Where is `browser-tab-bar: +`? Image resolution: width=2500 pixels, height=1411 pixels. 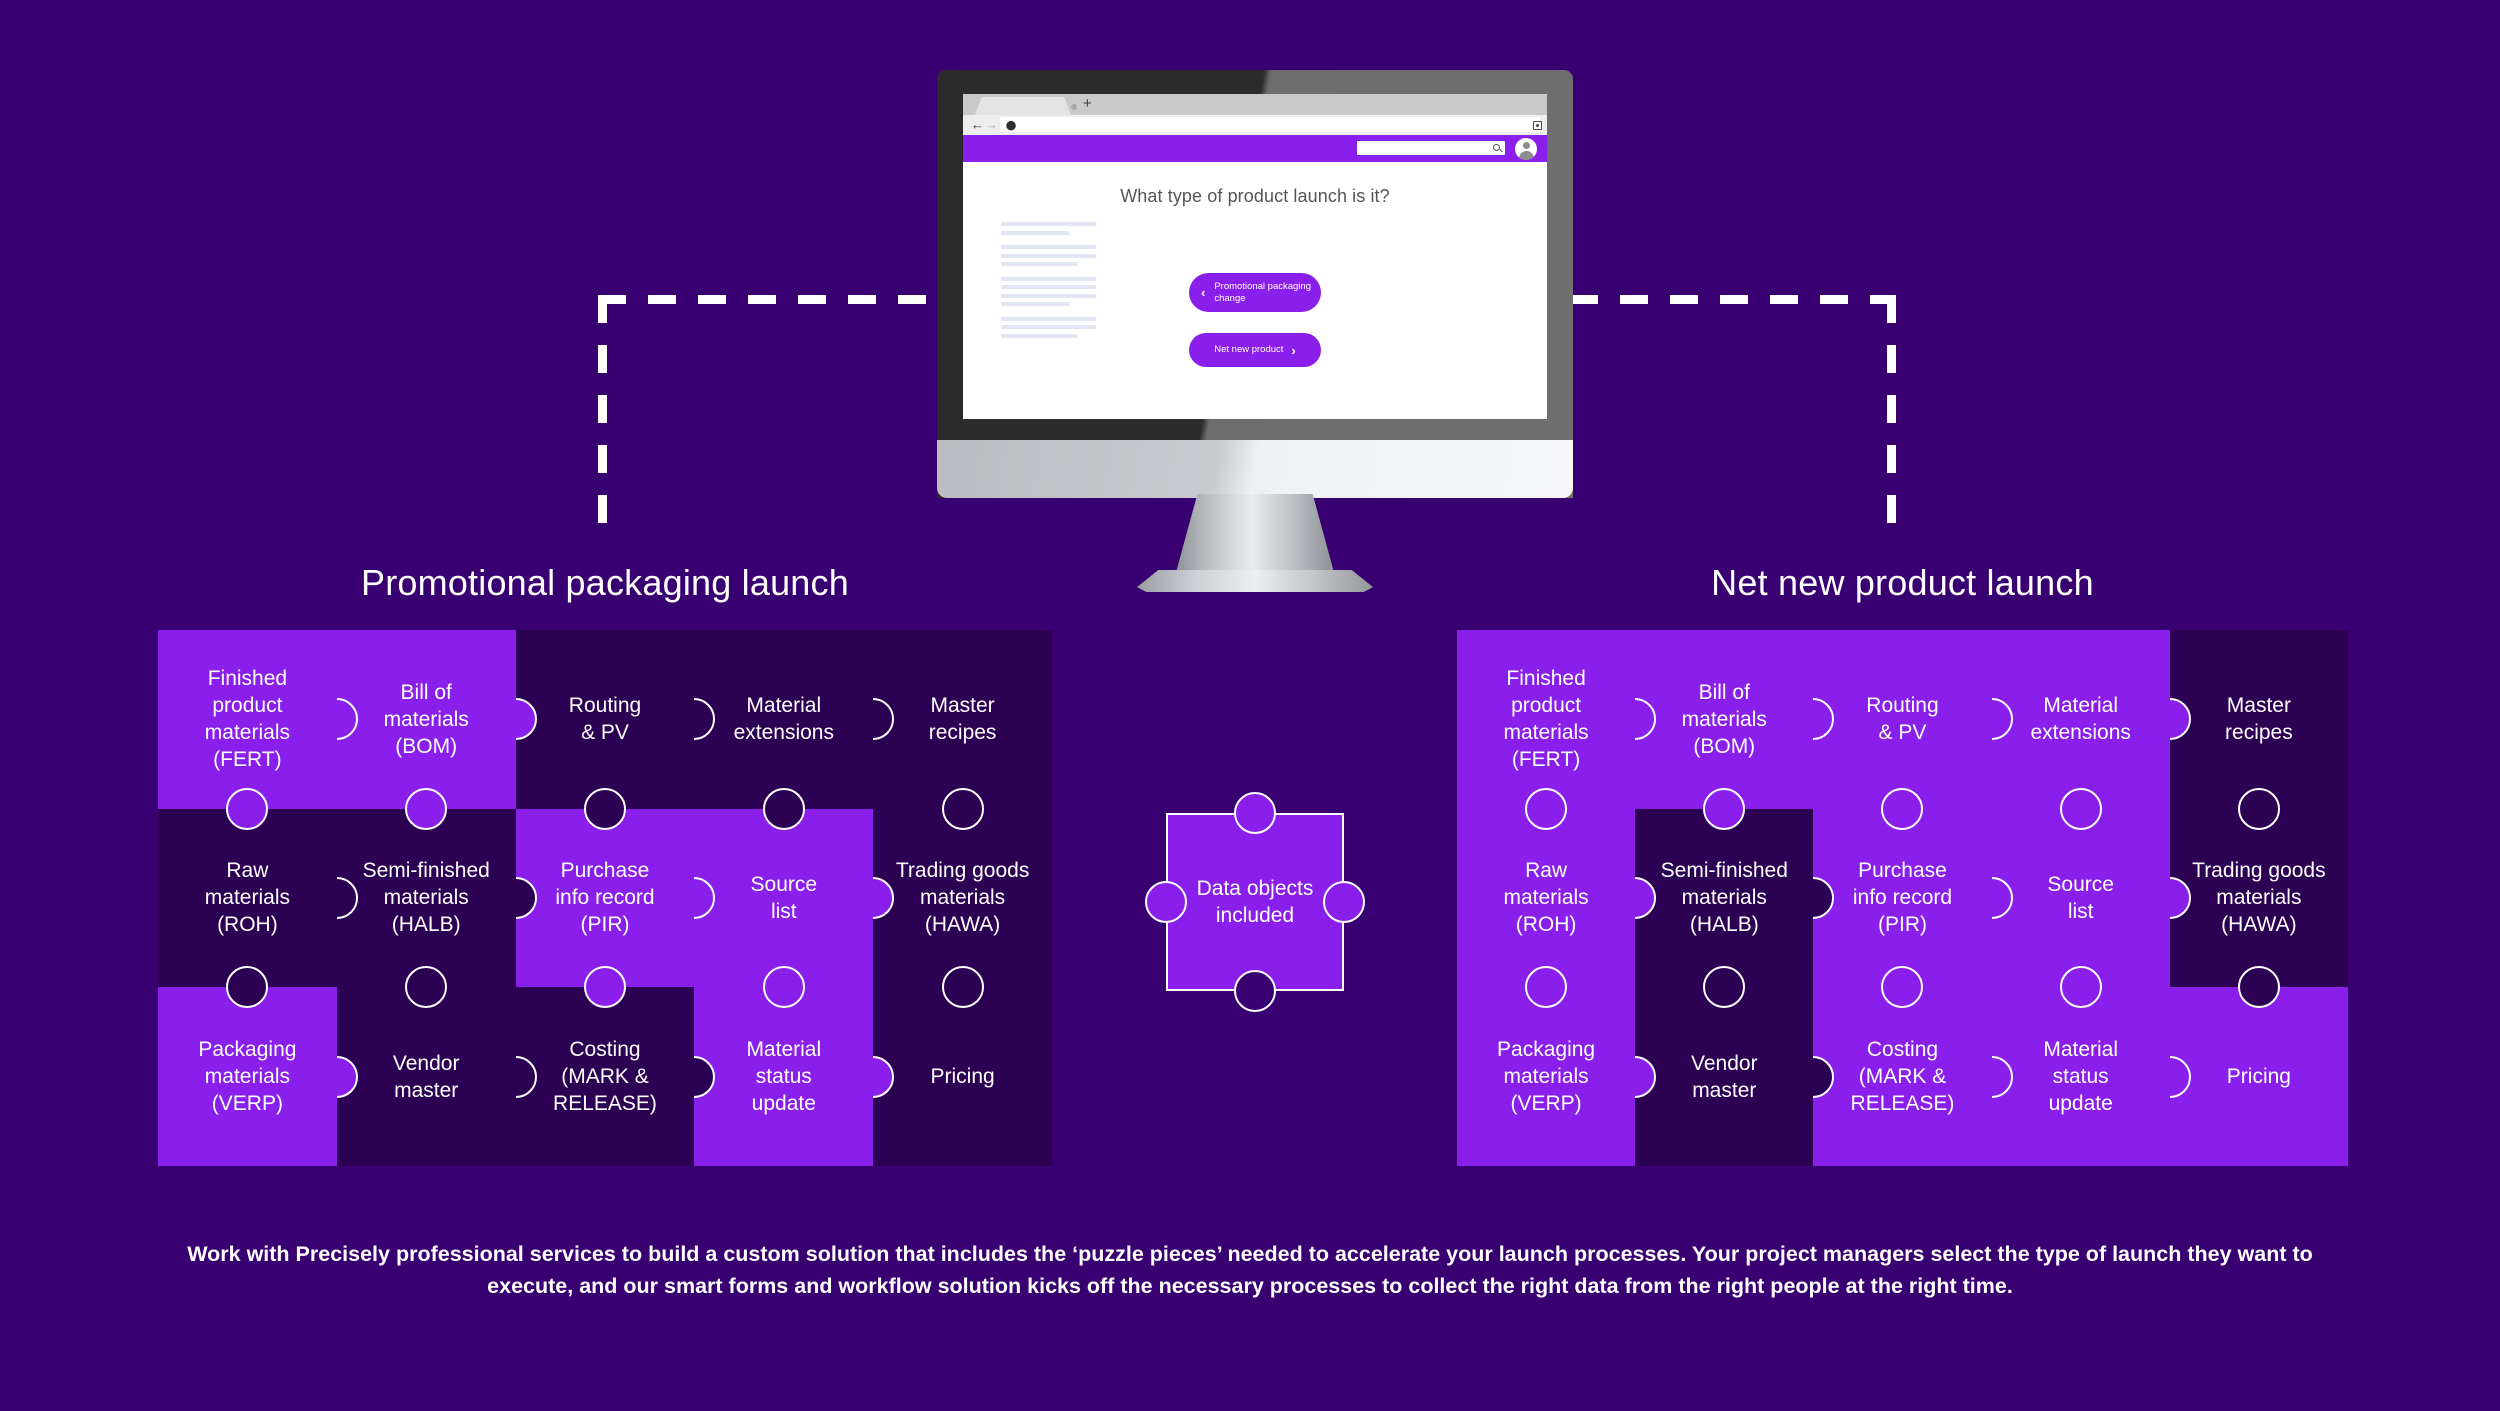 browser-tab-bar: + is located at coordinates (1255, 104).